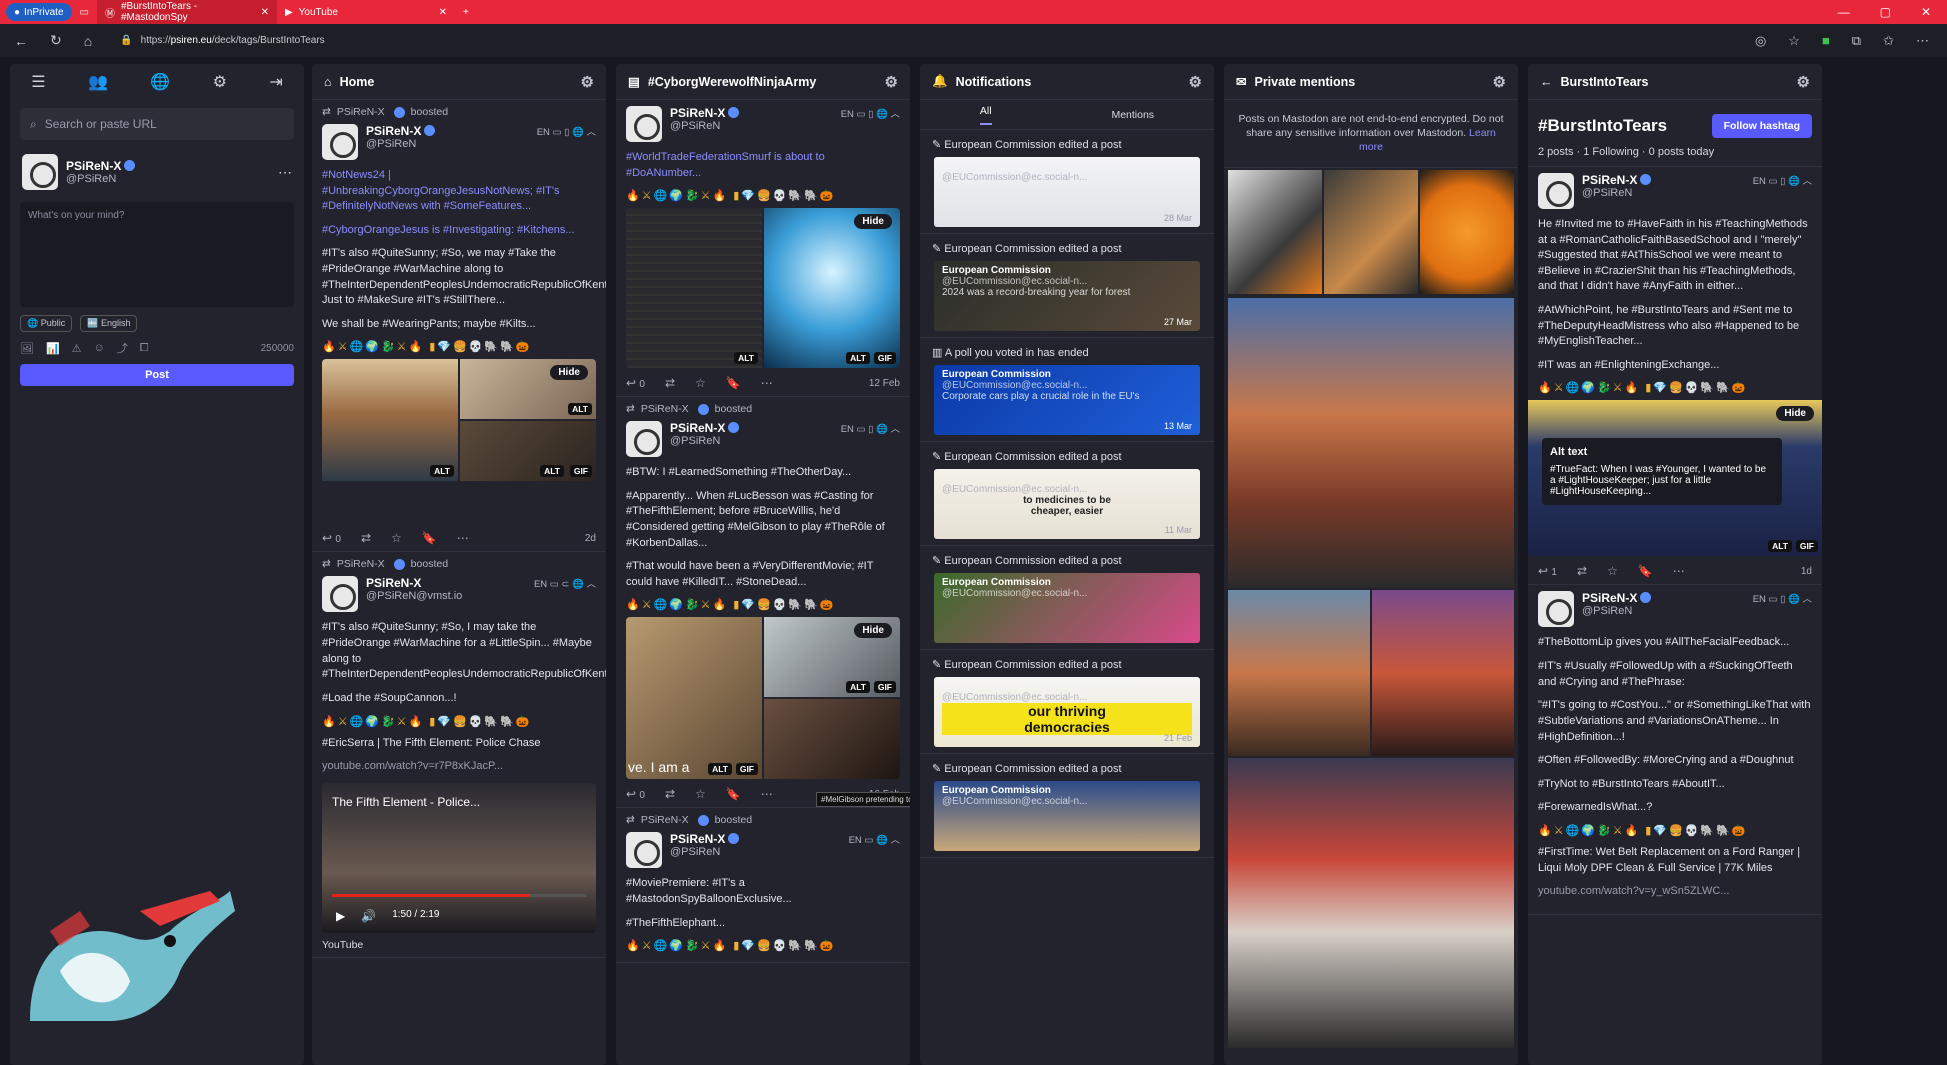 The image size is (1947, 1065). What do you see at coordinates (390, 420) in the screenshot?
I see `media-image: ALT` at bounding box center [390, 420].